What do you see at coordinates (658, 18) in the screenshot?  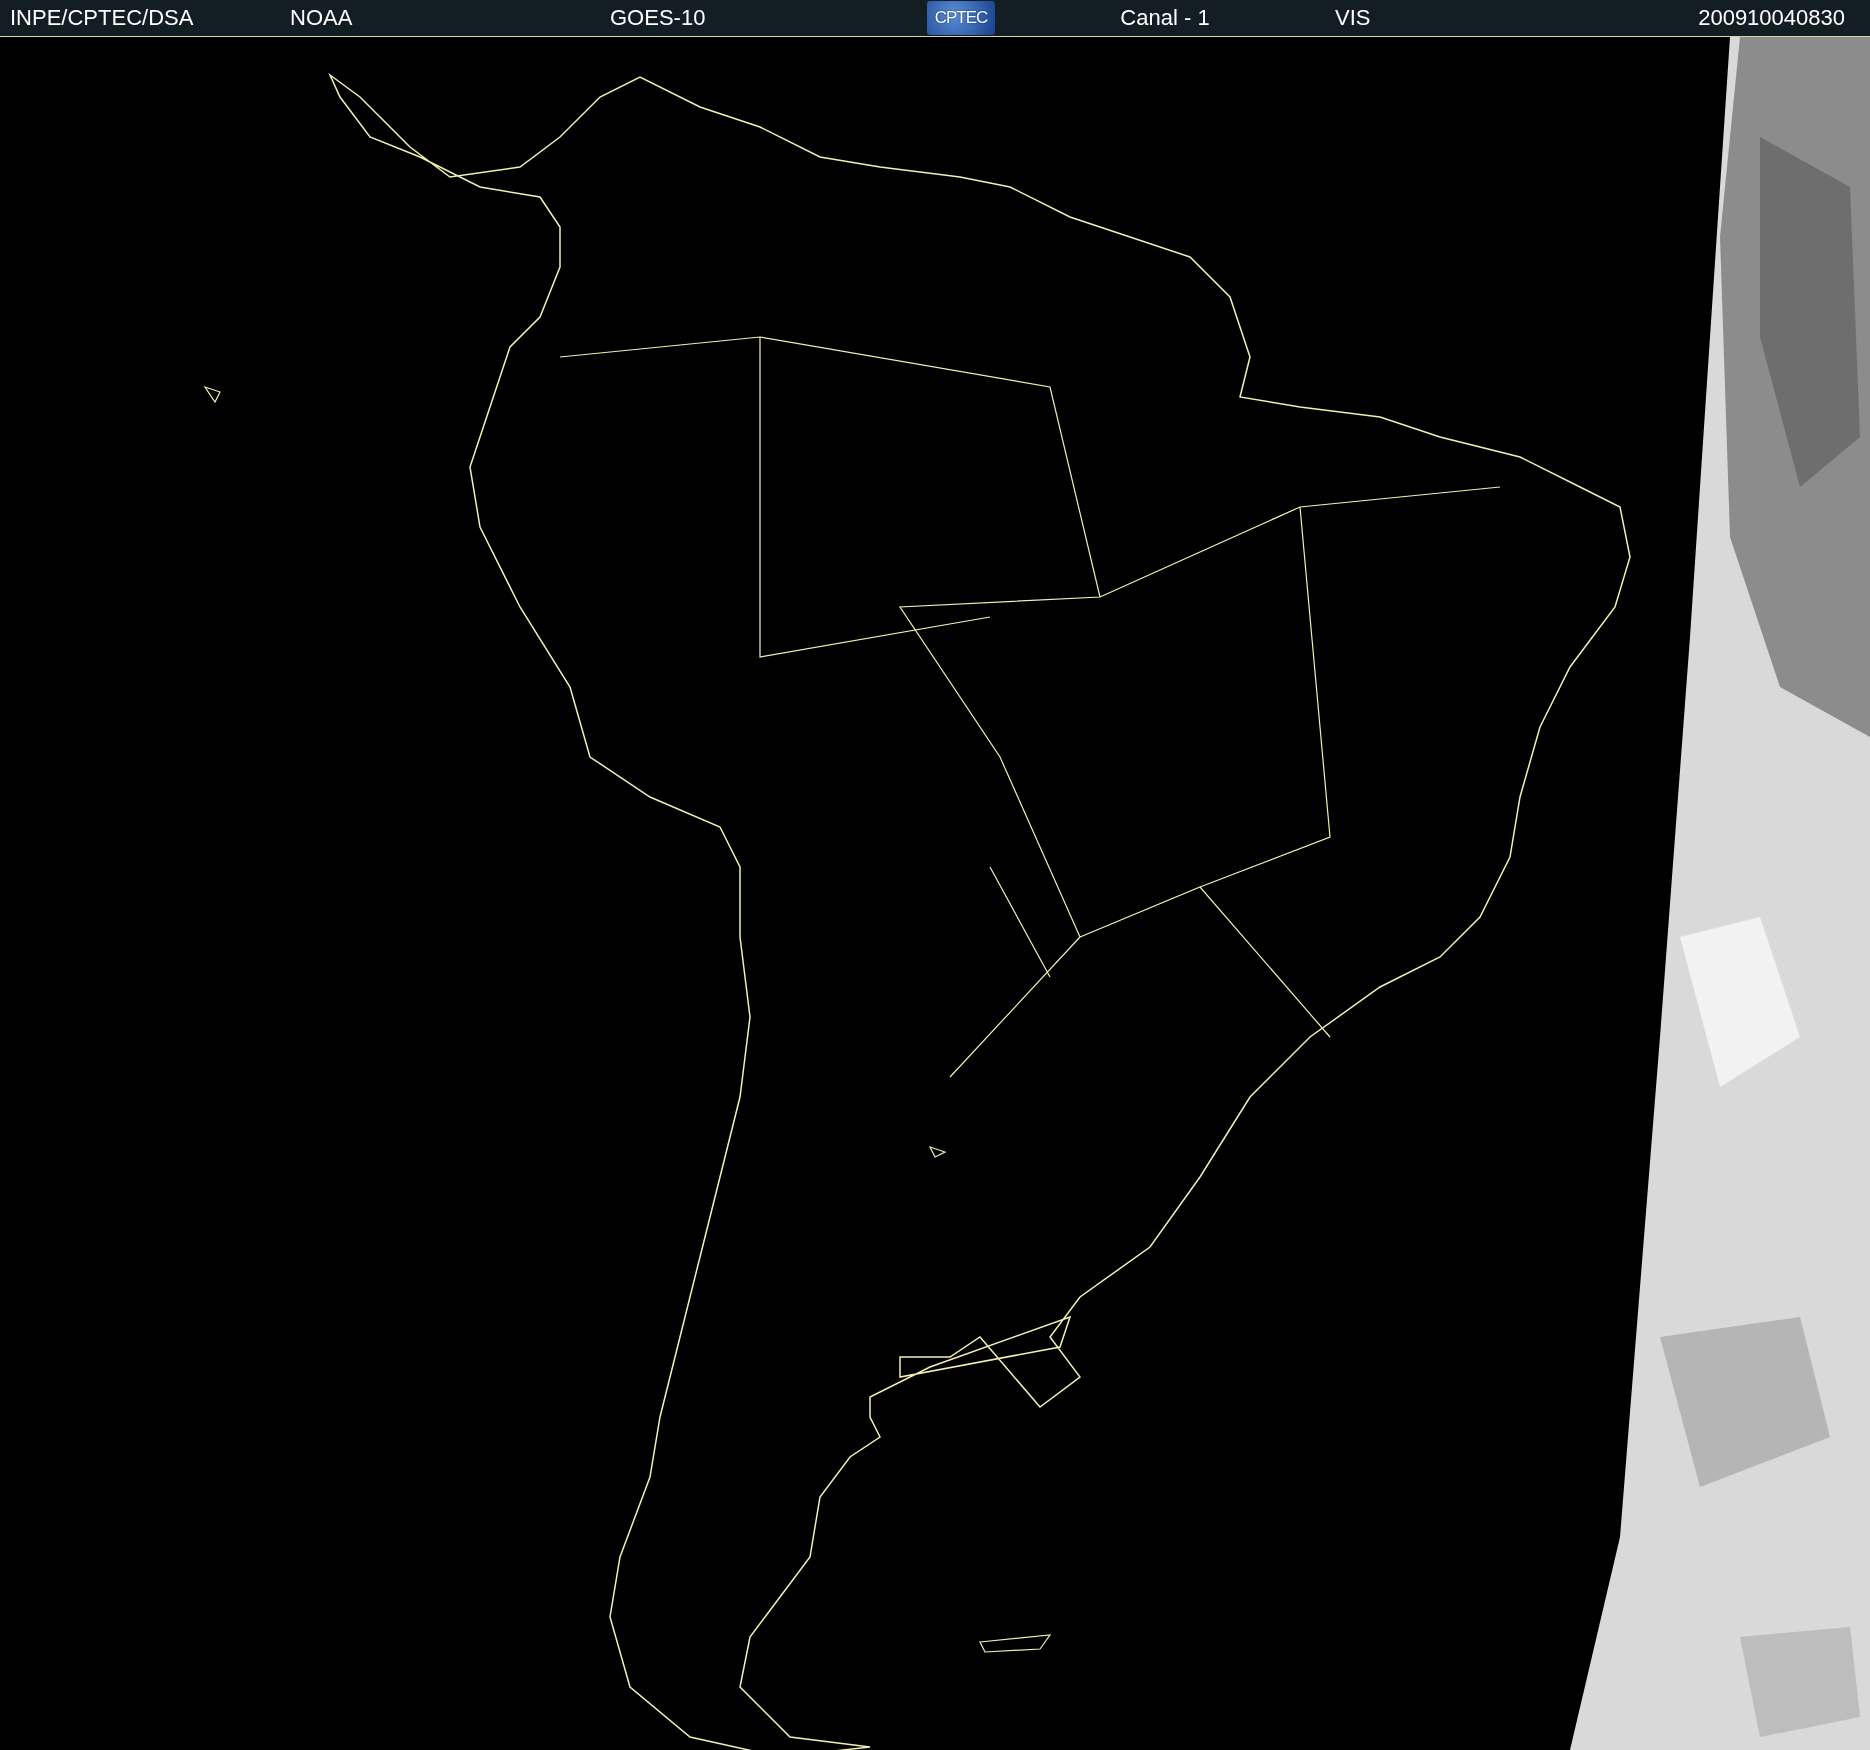 I see `satellite-label: GOES-10` at bounding box center [658, 18].